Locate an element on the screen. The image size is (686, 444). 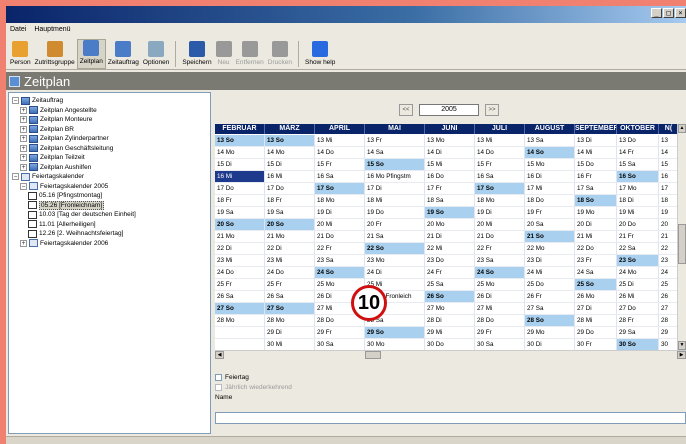
day-cell: 29 Di is located at coordinates (290, 333).